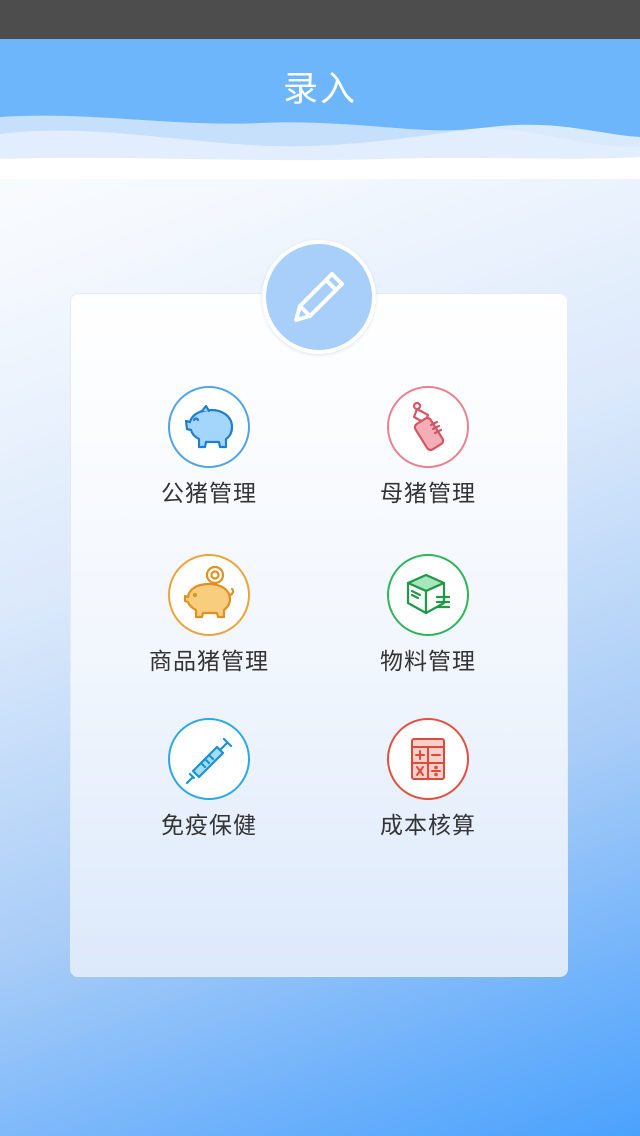 The width and height of the screenshot is (640, 1136). Describe the element at coordinates (209, 494) in the screenshot. I see `menu-item-label: 公猪管理` at that location.